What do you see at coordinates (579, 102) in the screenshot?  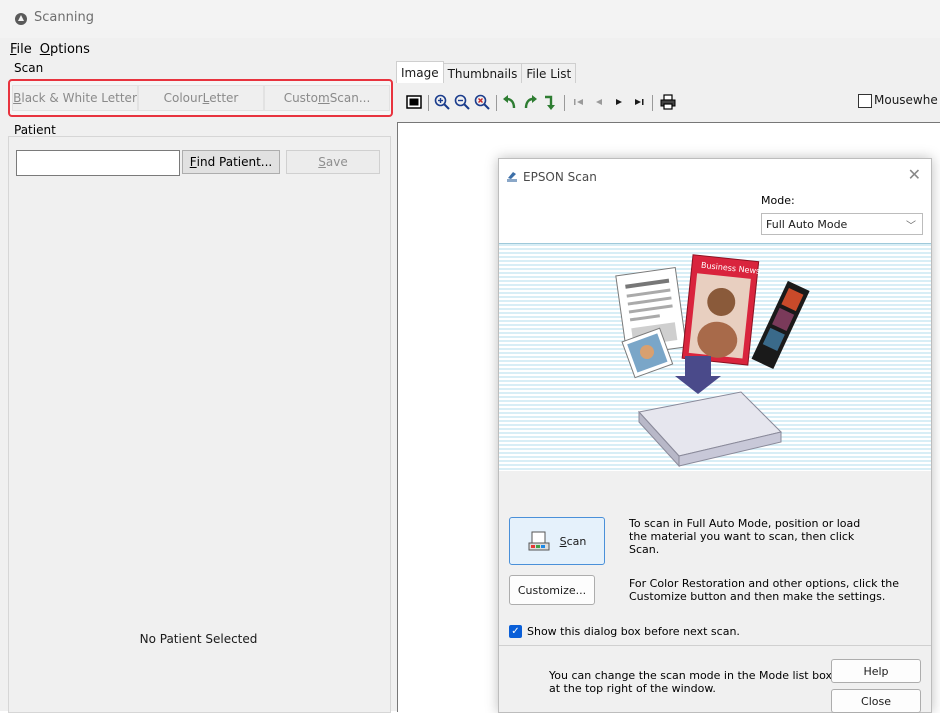 I see `first-page-icon` at bounding box center [579, 102].